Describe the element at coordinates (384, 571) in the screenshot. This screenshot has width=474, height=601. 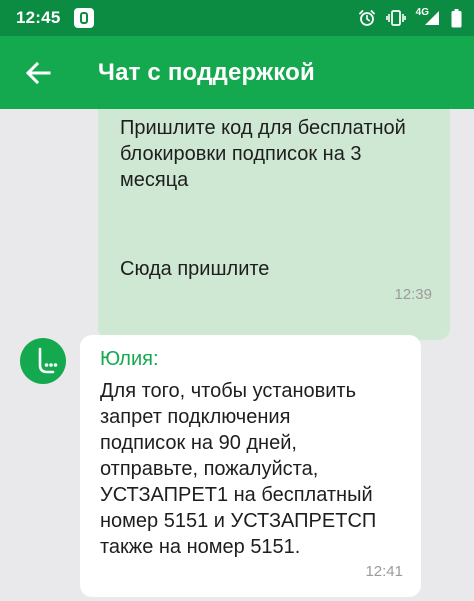
I see `message-time: 12:41` at that location.